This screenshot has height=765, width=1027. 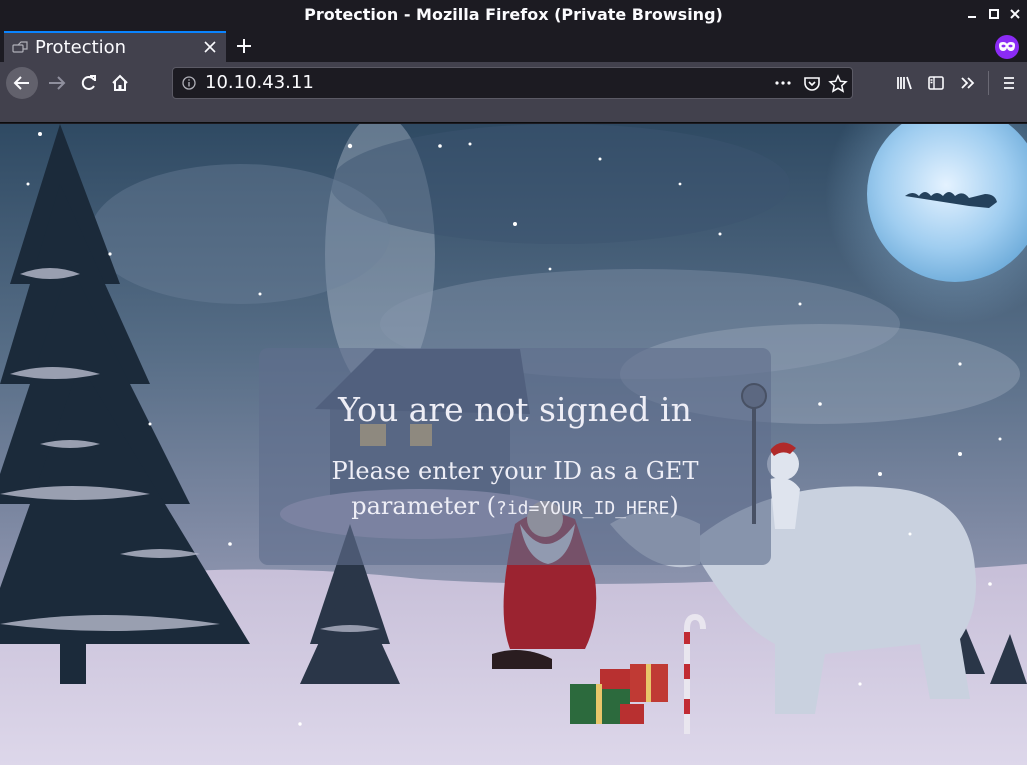 I want to click on reload-button, so click(x=89, y=83).